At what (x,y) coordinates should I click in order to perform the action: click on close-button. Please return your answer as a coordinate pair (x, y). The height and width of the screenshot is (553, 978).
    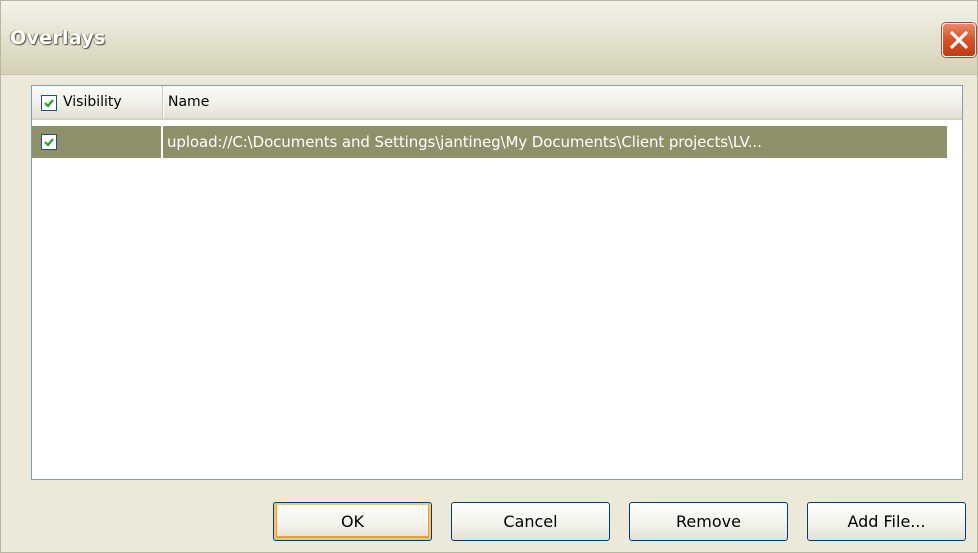
    Looking at the image, I should click on (959, 40).